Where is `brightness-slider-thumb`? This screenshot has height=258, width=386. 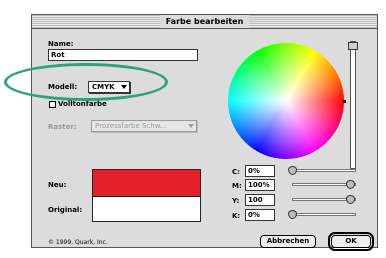
brightness-slider-thumb is located at coordinates (353, 46).